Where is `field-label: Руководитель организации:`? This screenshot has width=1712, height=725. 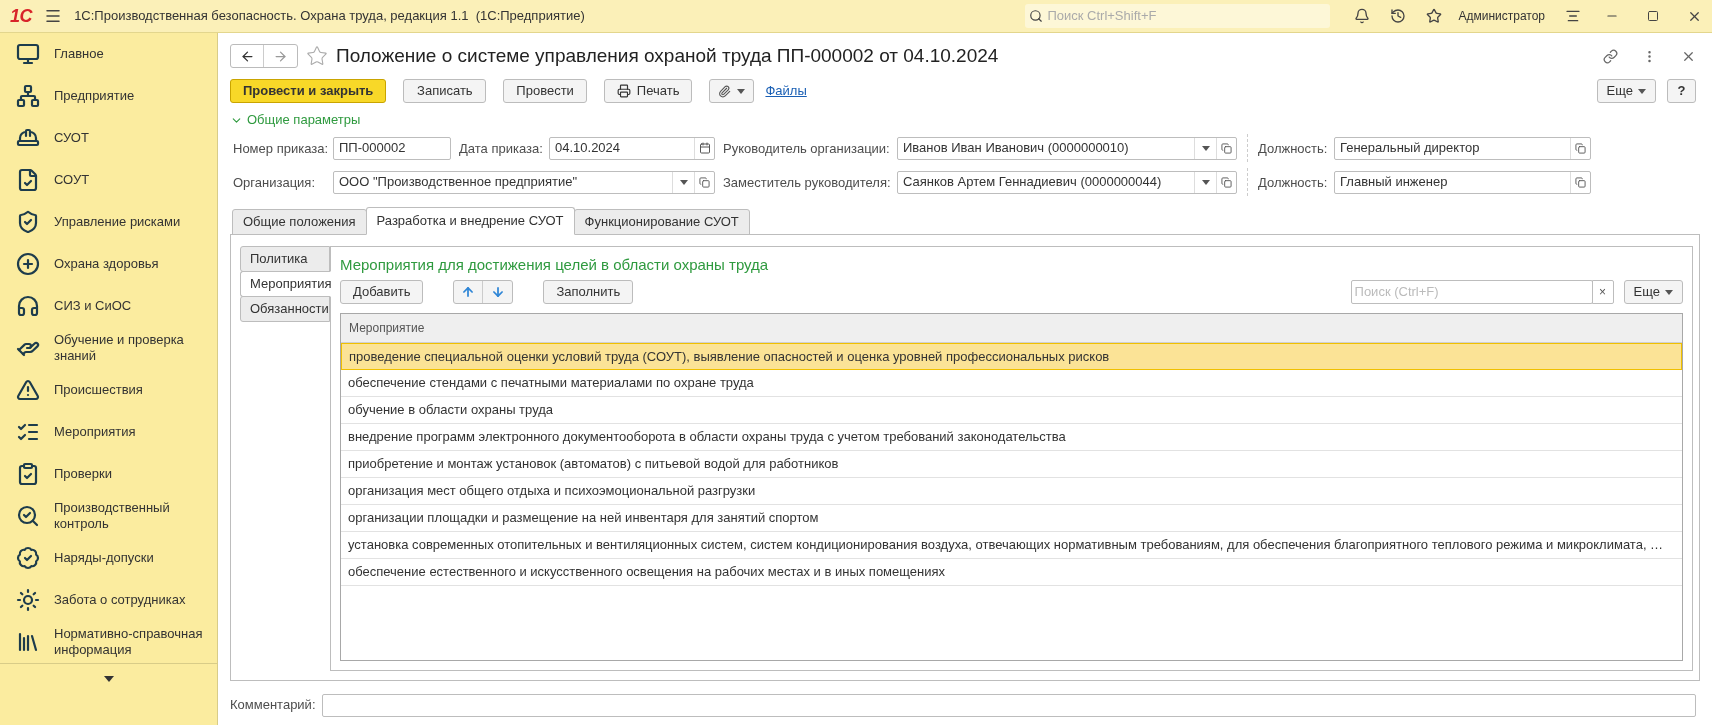
field-label: Руководитель организации: is located at coordinates (806, 148).